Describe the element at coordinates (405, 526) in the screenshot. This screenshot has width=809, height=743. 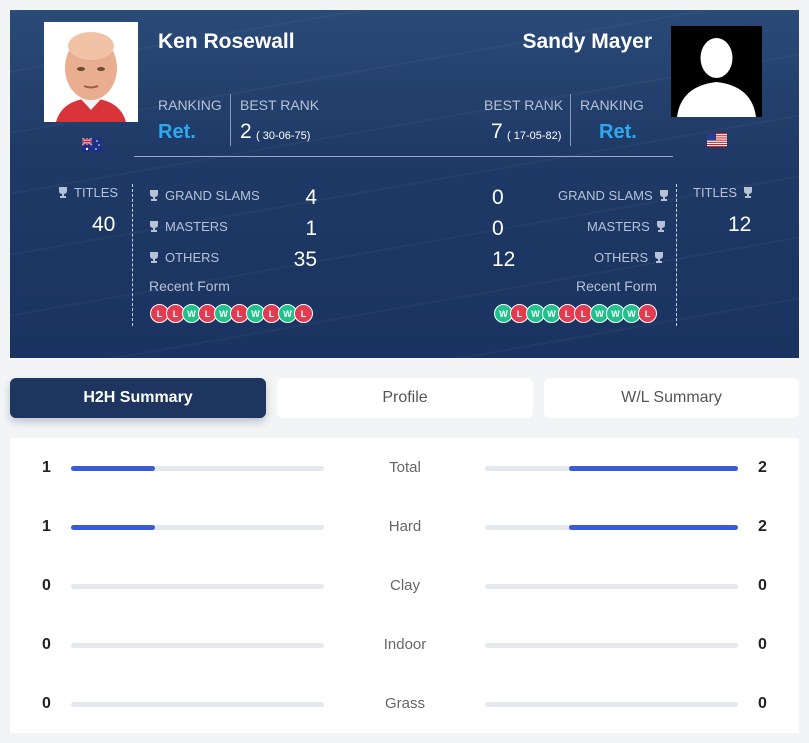
I see `surface-label: Hard` at that location.